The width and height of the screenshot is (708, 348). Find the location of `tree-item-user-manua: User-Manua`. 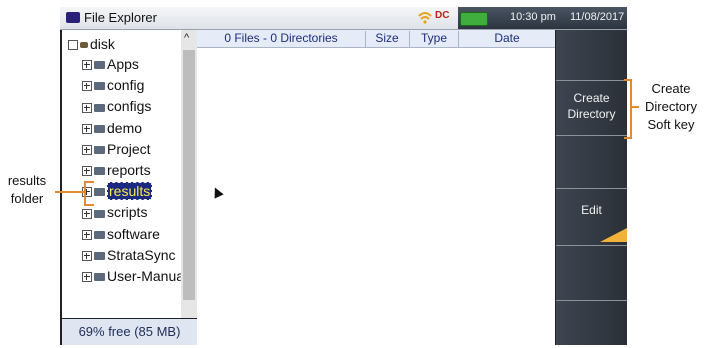

tree-item-user-manua: User-Manua is located at coordinates (133, 278).